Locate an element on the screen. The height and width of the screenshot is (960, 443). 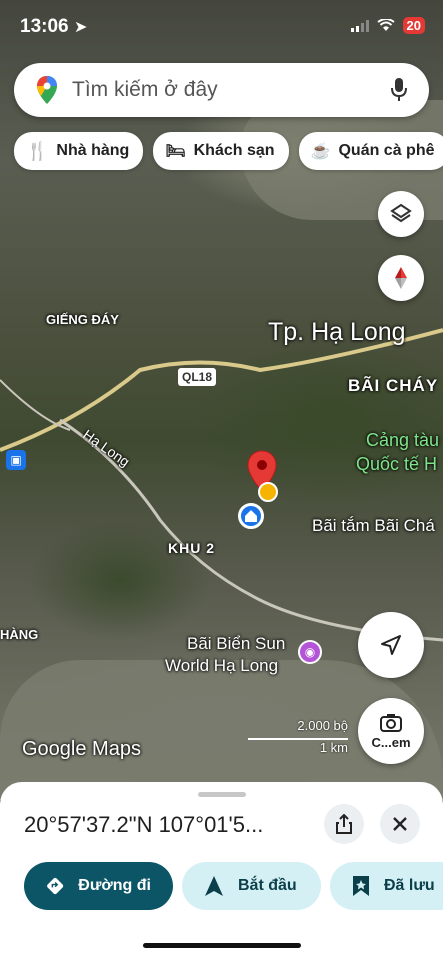
layers-button is located at coordinates (401, 214).